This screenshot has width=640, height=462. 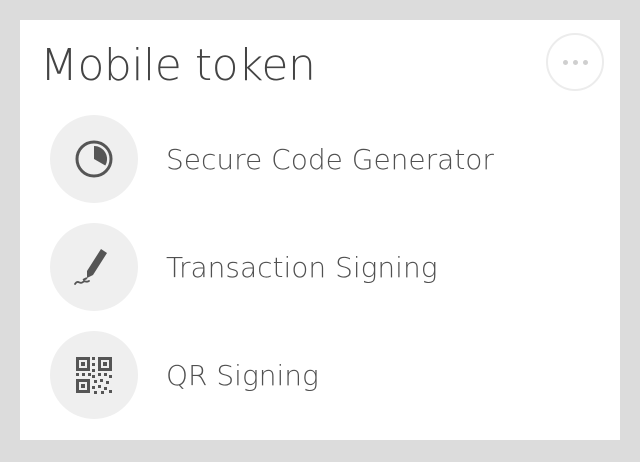 What do you see at coordinates (94, 267) in the screenshot?
I see `pen-signature-icon` at bounding box center [94, 267].